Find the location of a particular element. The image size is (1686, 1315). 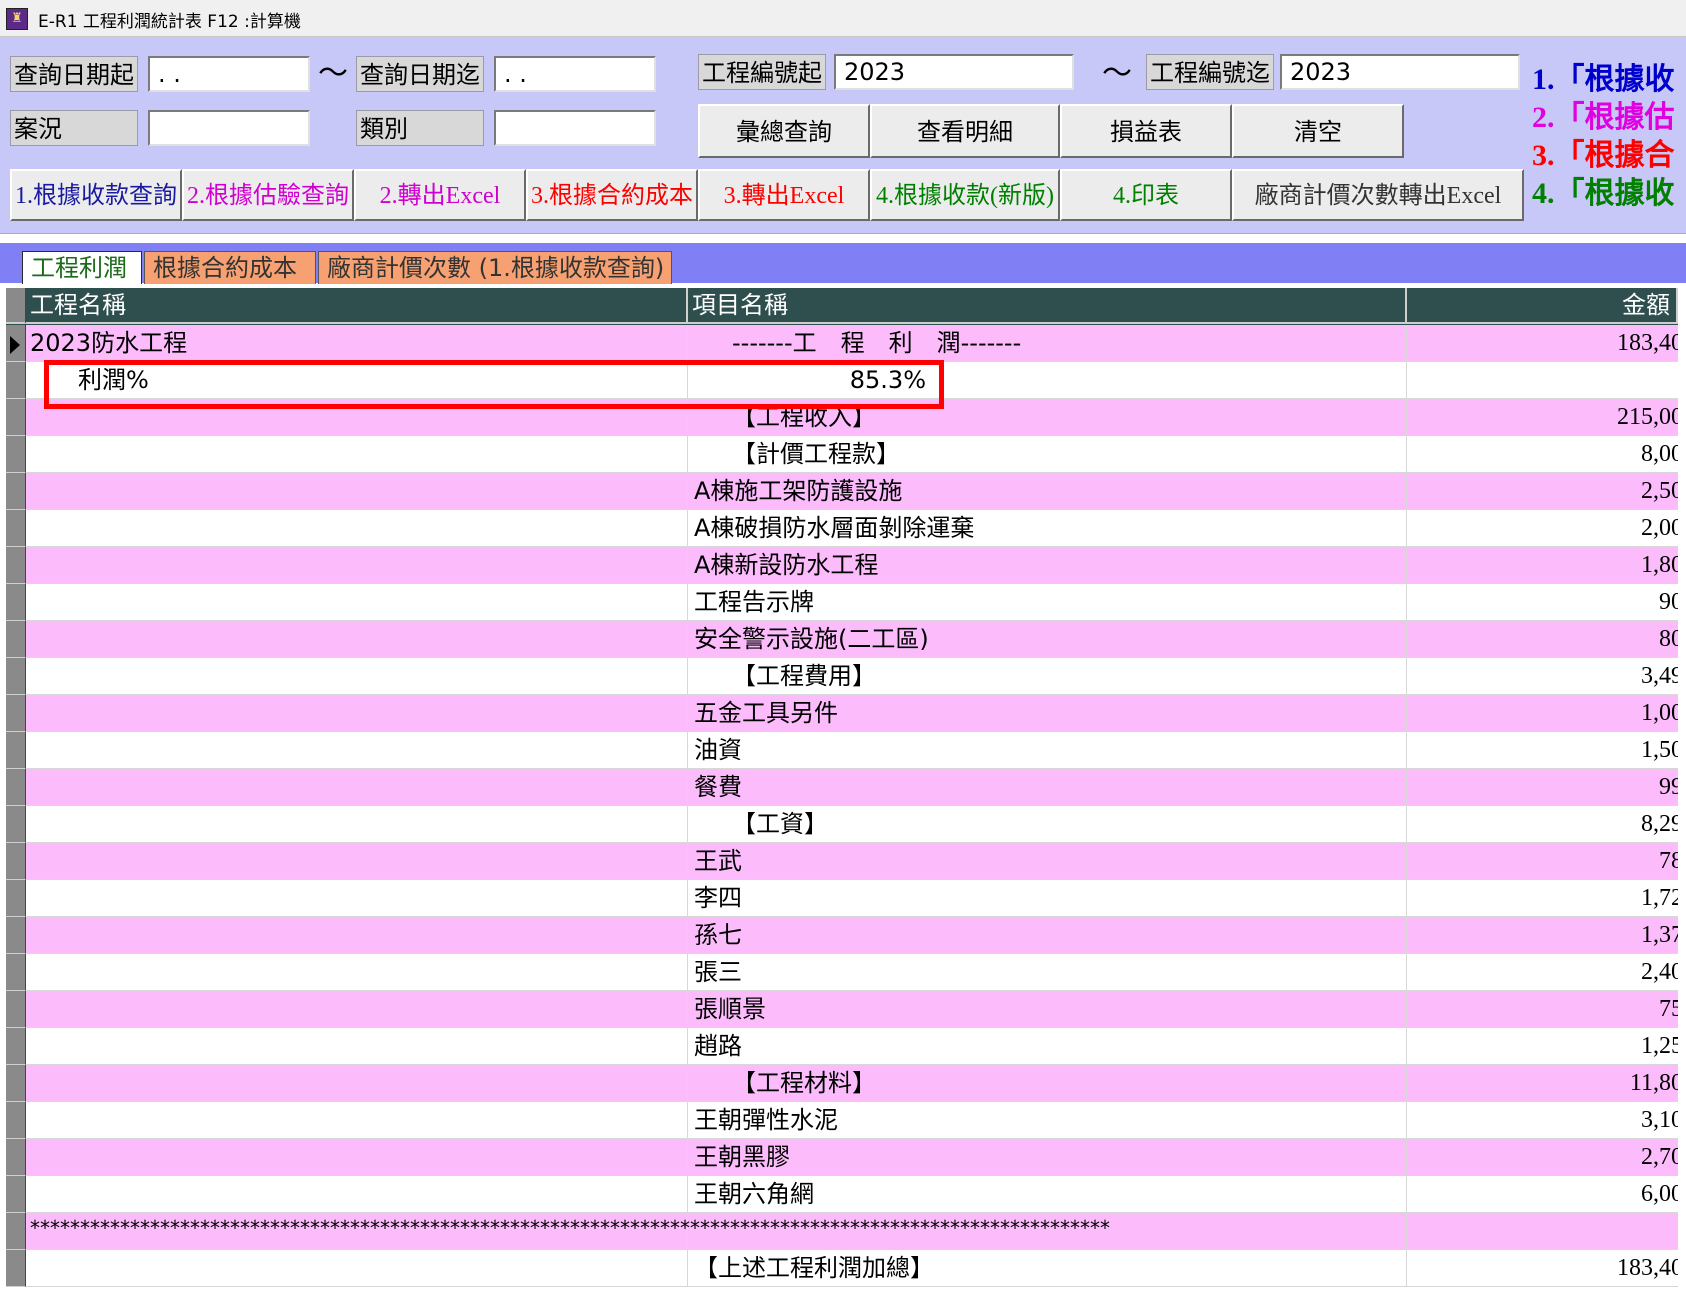

cell-amount: 1,375 is located at coordinates (1542, 935).